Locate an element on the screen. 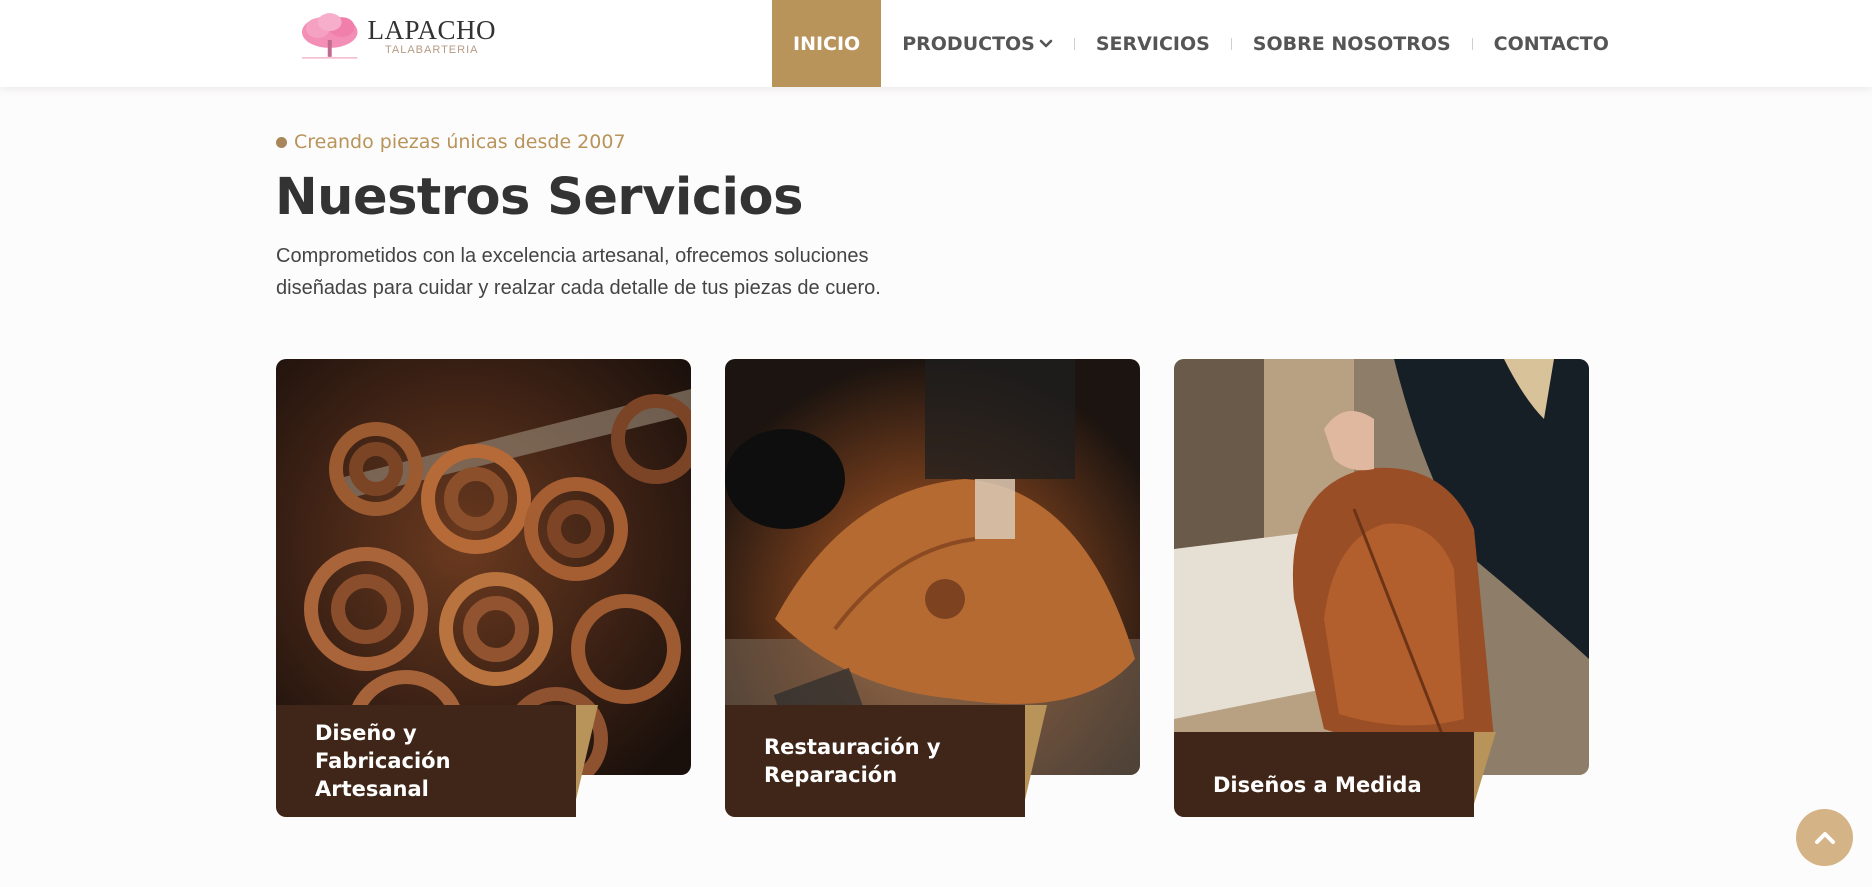  service-card: Diseños a Medida is located at coordinates (1381, 588).